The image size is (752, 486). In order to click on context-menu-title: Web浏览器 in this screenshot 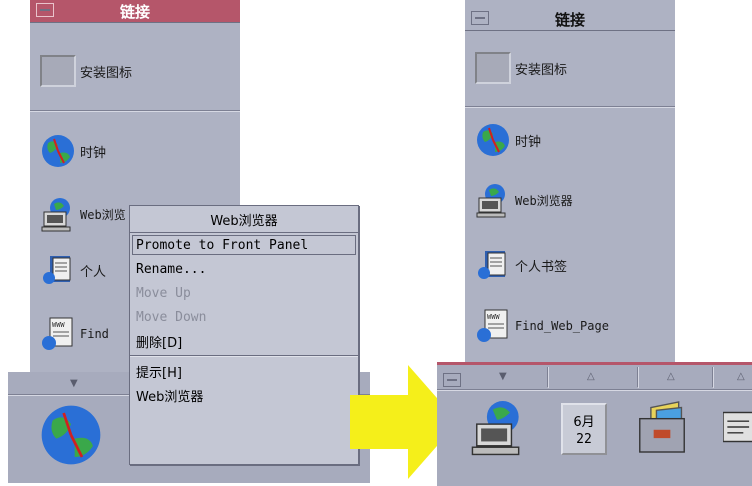, I will do `click(244, 219)`.